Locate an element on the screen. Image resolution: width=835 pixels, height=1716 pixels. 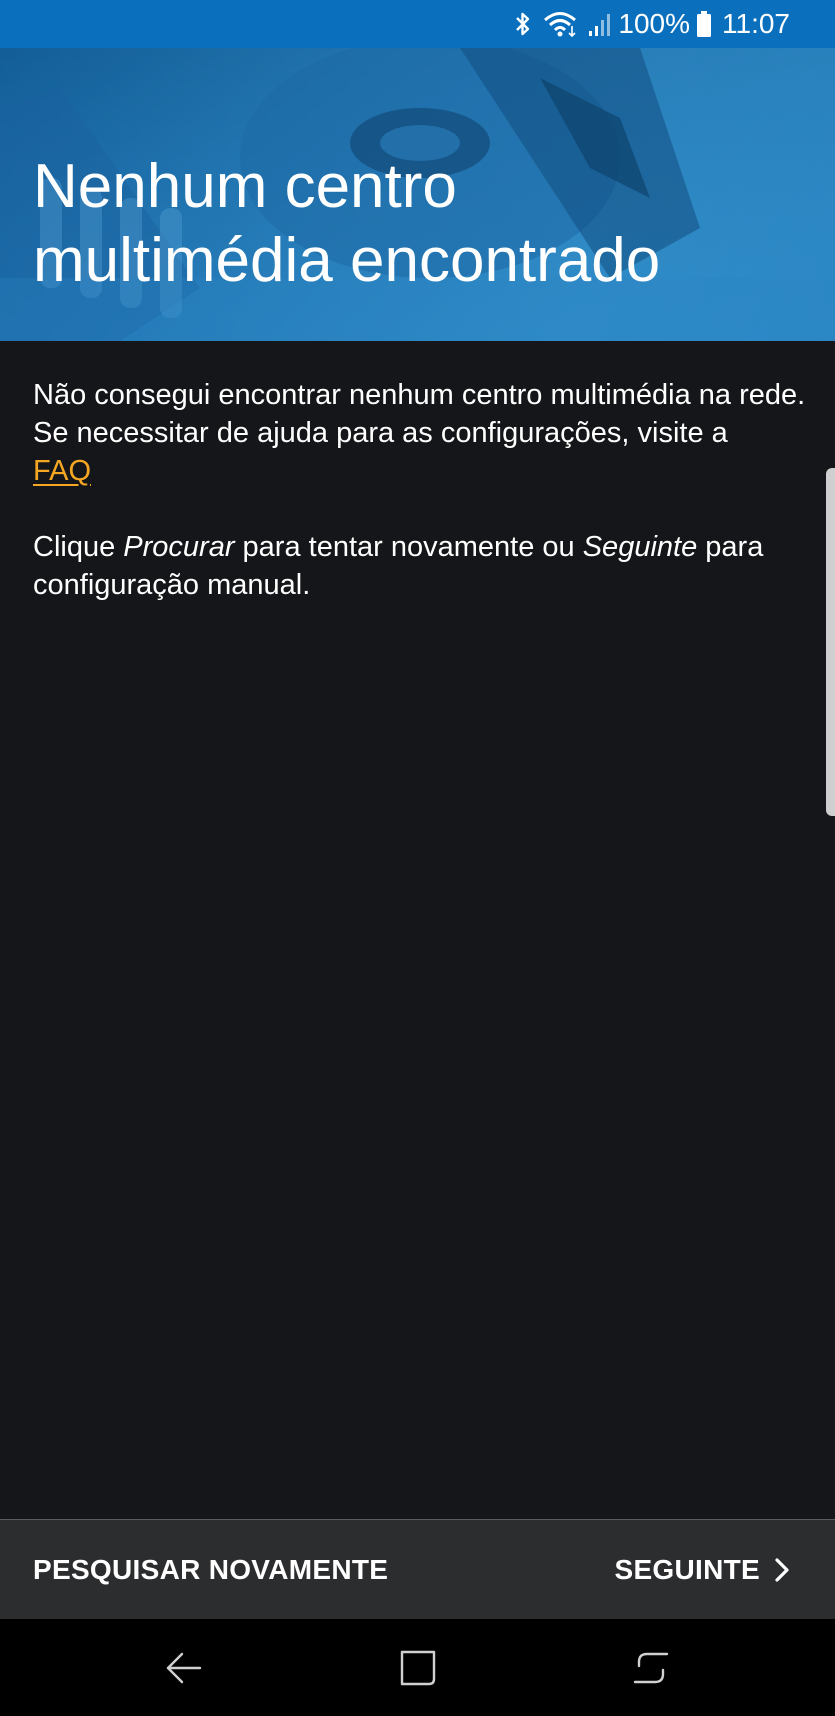
clock: 11:07 is located at coordinates (756, 23).